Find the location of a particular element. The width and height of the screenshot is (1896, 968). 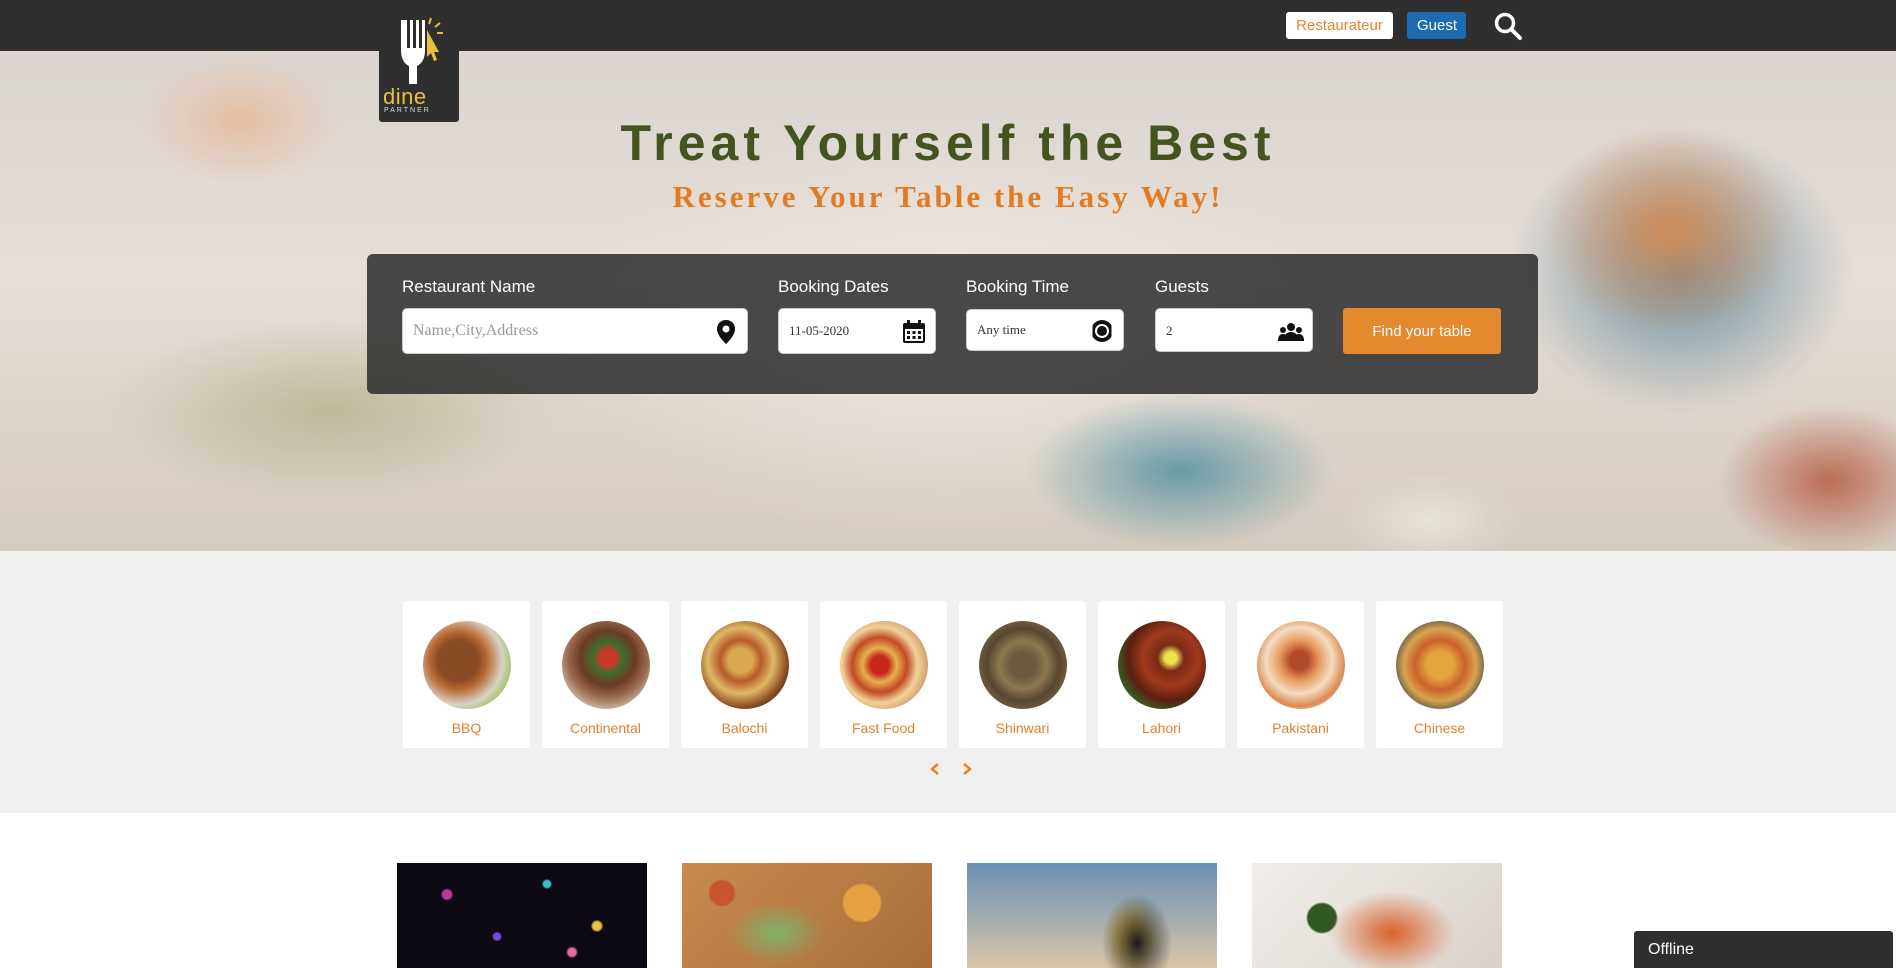

hero-title: Treat Yourself the Best is located at coordinates (948, 143).